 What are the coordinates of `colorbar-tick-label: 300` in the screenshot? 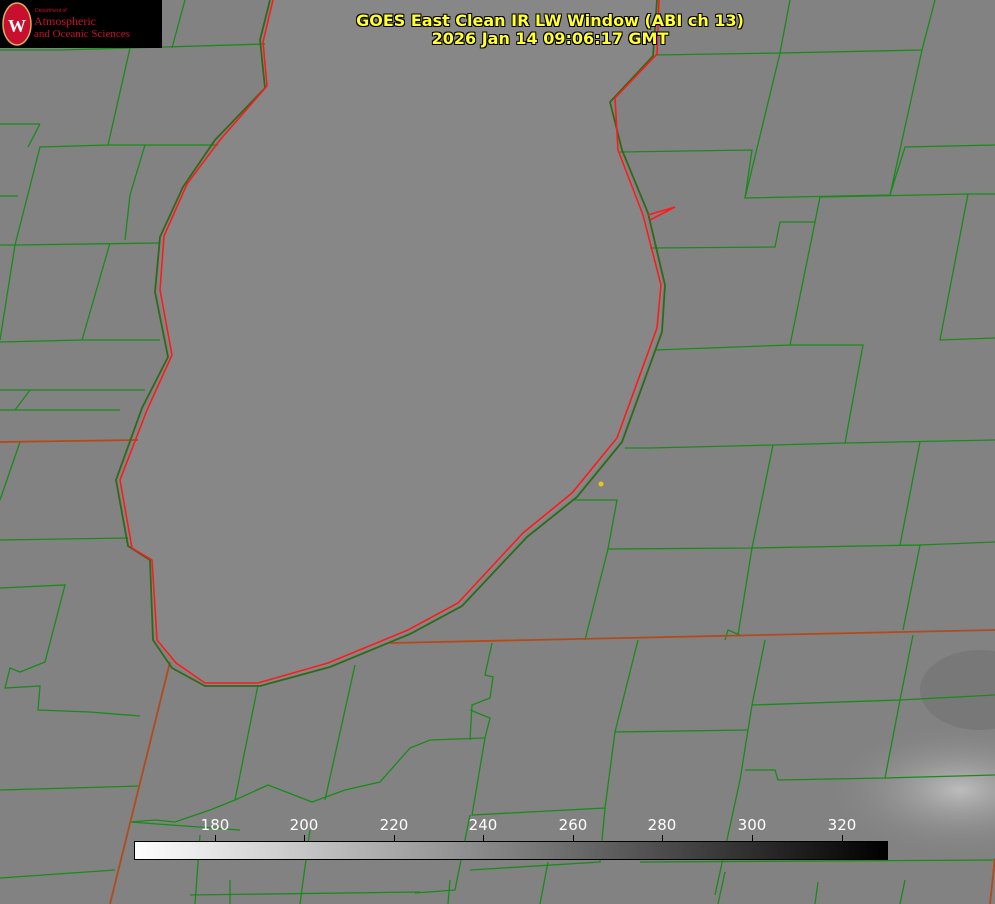 It's located at (752, 825).